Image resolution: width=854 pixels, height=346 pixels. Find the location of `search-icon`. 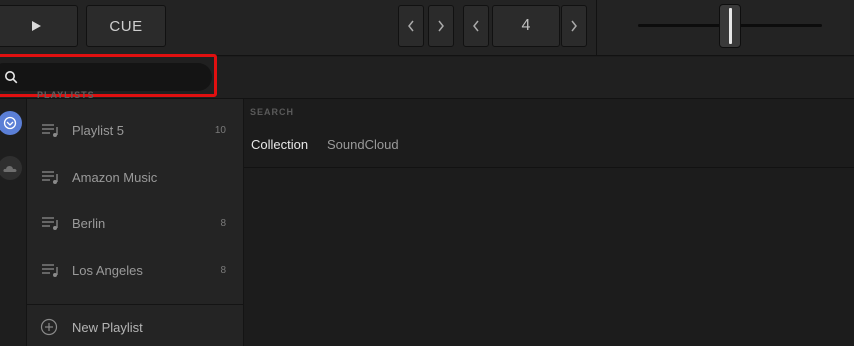

search-icon is located at coordinates (11, 77).